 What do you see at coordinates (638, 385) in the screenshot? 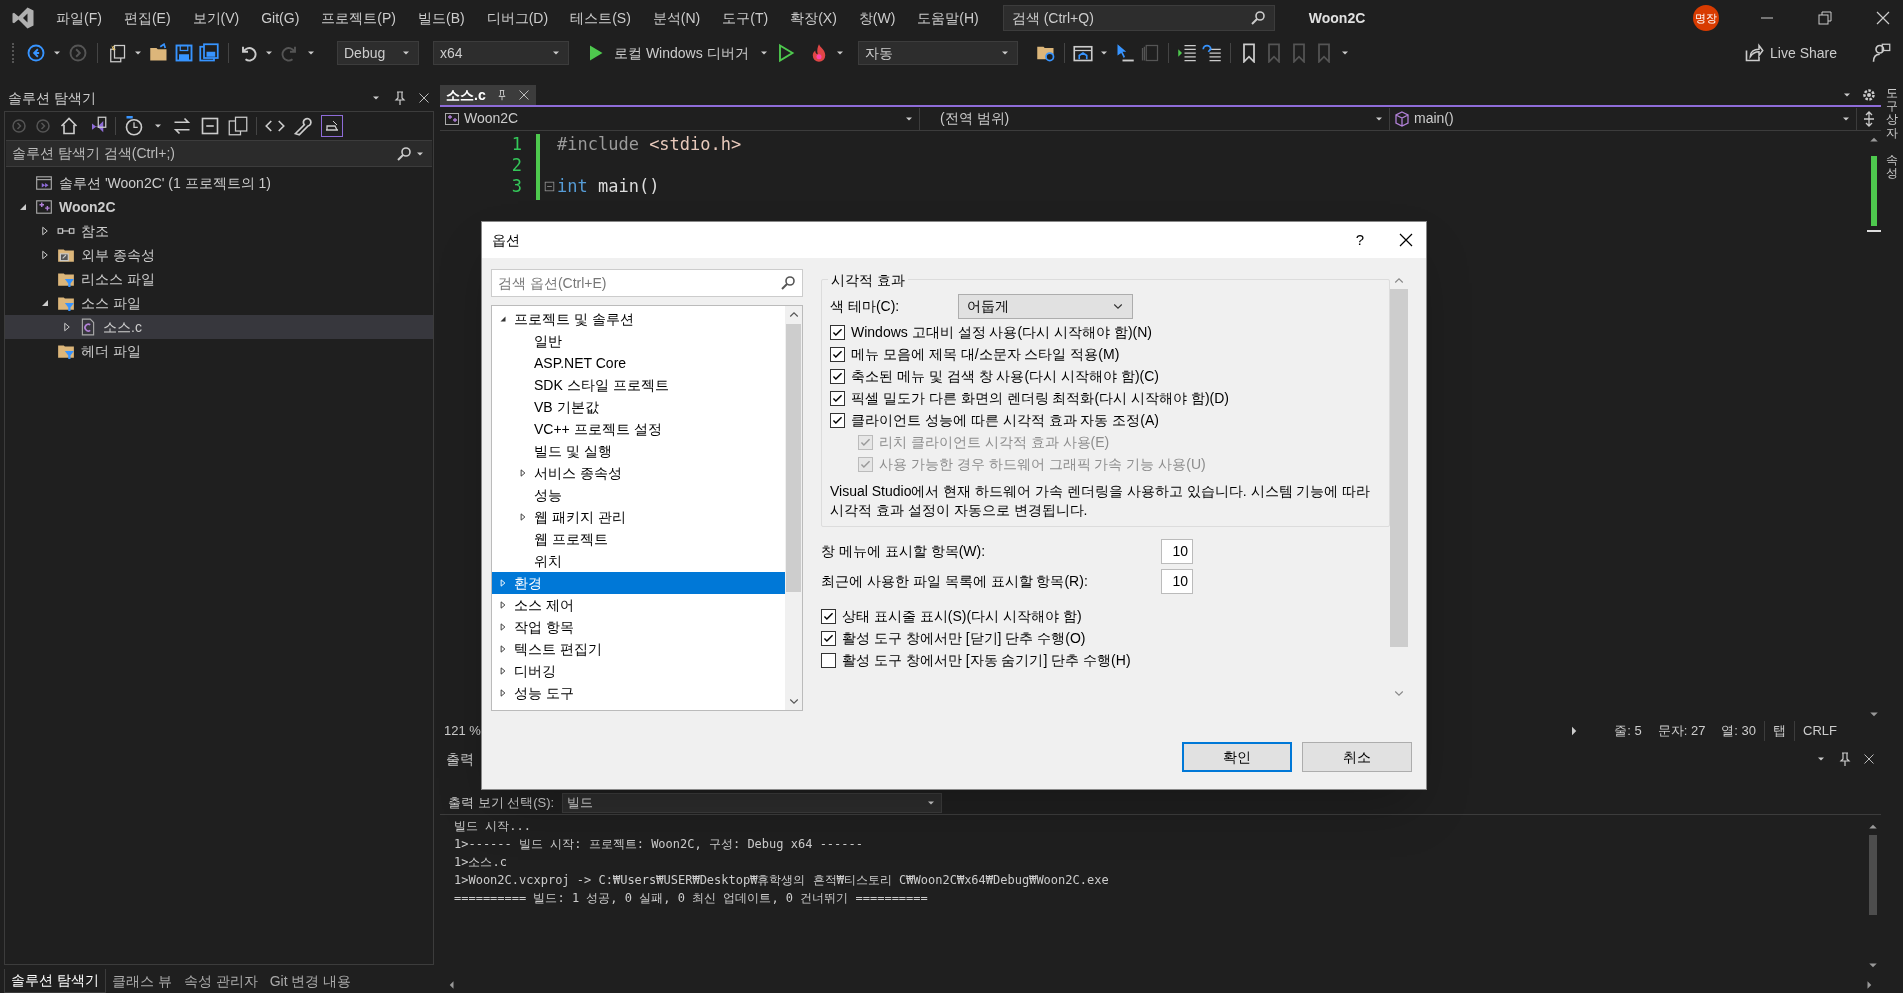
I see `tree-item: SDK 스타일 프로젝트` at bounding box center [638, 385].